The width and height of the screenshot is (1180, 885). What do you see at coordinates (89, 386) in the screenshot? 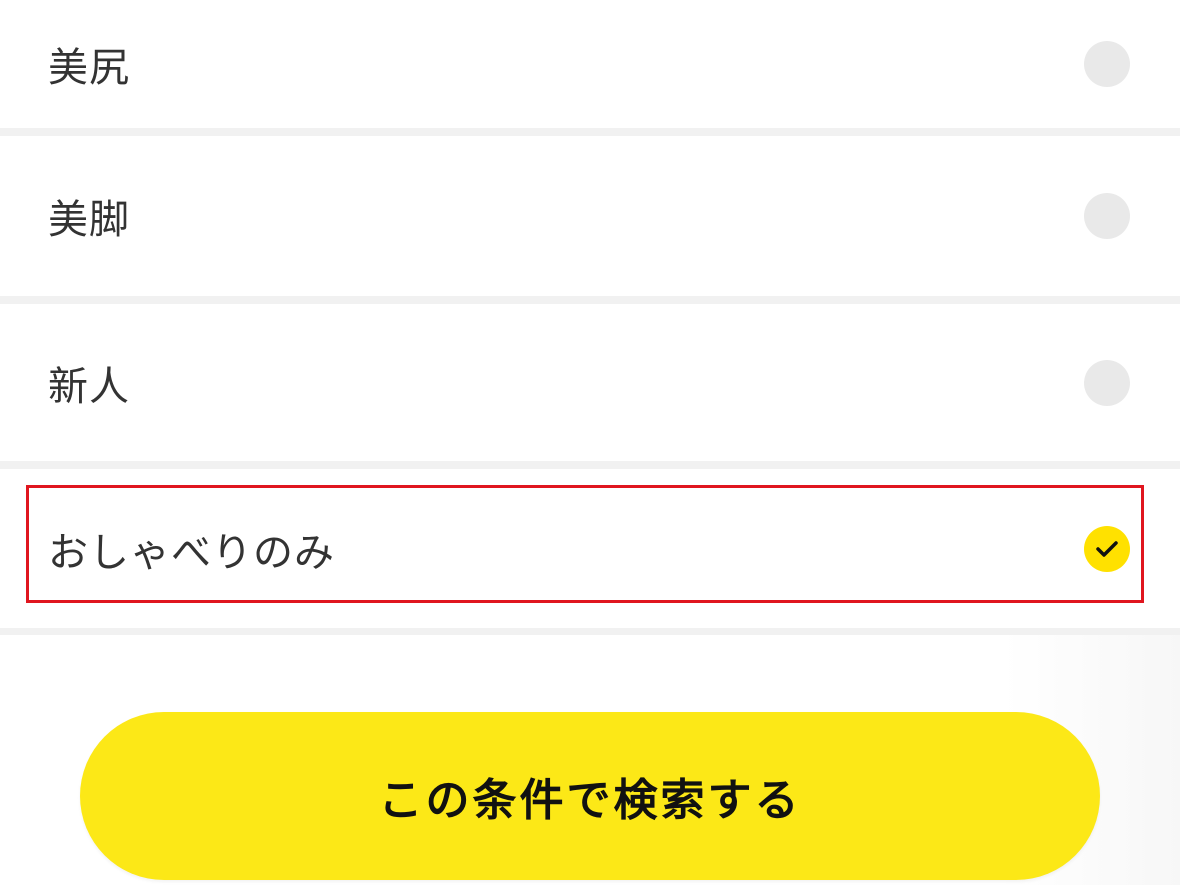
I see `option-label: 新人` at bounding box center [89, 386].